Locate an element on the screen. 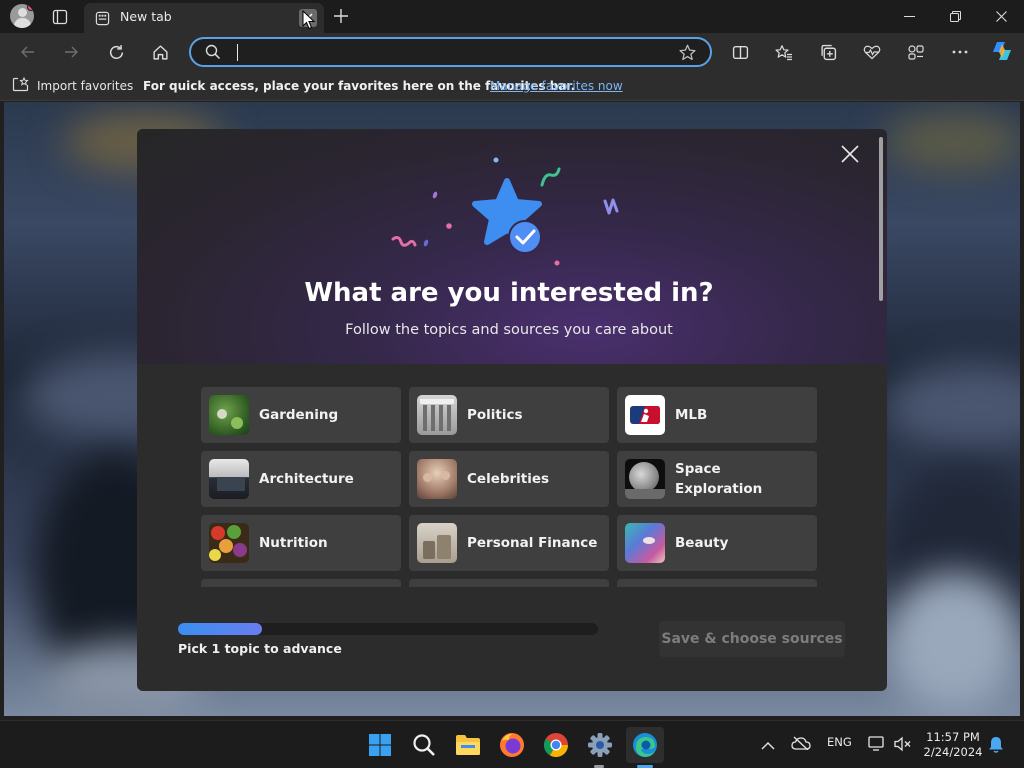 The height and width of the screenshot is (768, 1024). language-indicator: ENG is located at coordinates (839, 742).